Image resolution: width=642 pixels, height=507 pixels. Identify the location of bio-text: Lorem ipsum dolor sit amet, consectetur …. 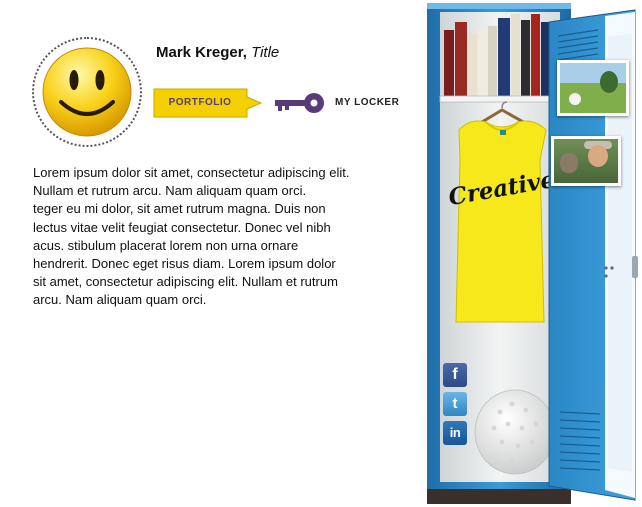
(191, 236).